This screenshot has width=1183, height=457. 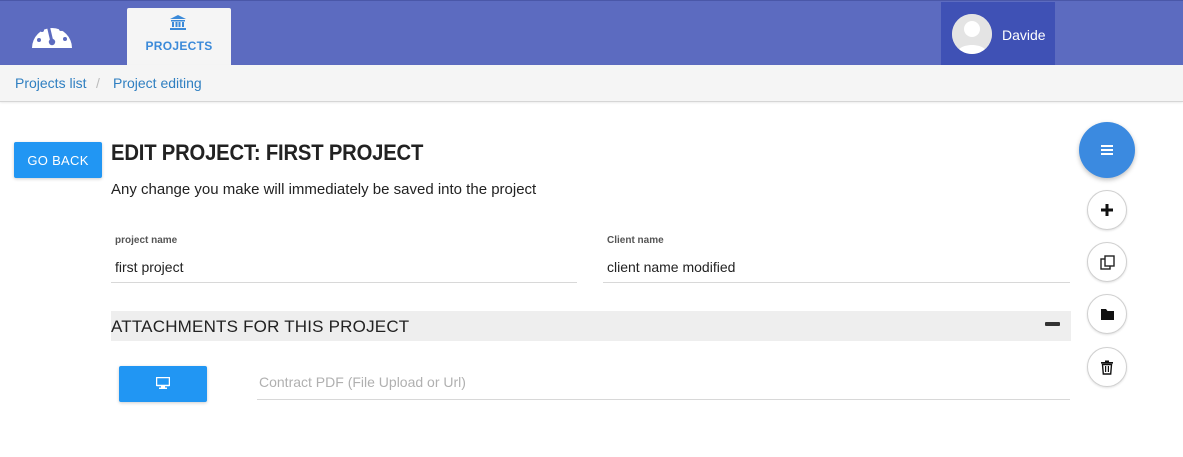 I want to click on duplicate-button, so click(x=1107, y=262).